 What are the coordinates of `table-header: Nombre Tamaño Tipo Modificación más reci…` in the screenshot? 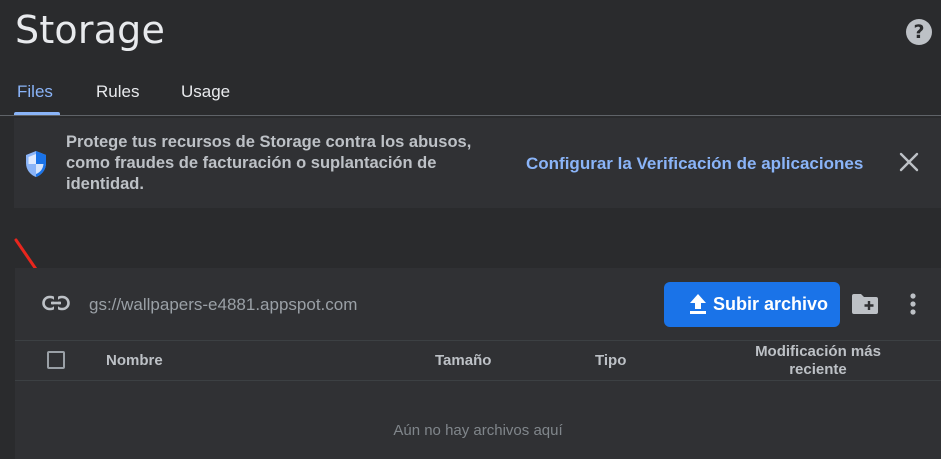 It's located at (478, 360).